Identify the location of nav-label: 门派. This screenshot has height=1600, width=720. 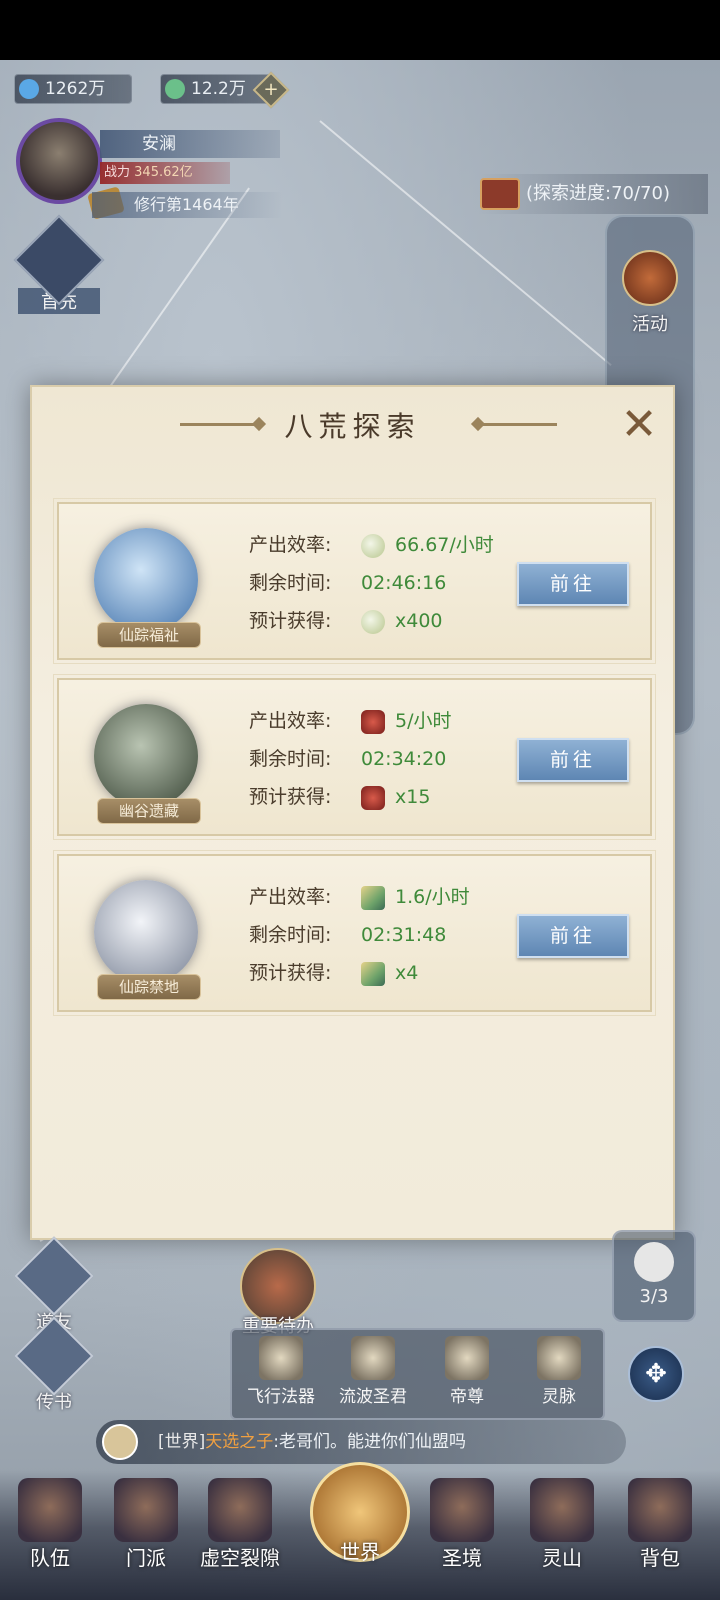
(146, 1558).